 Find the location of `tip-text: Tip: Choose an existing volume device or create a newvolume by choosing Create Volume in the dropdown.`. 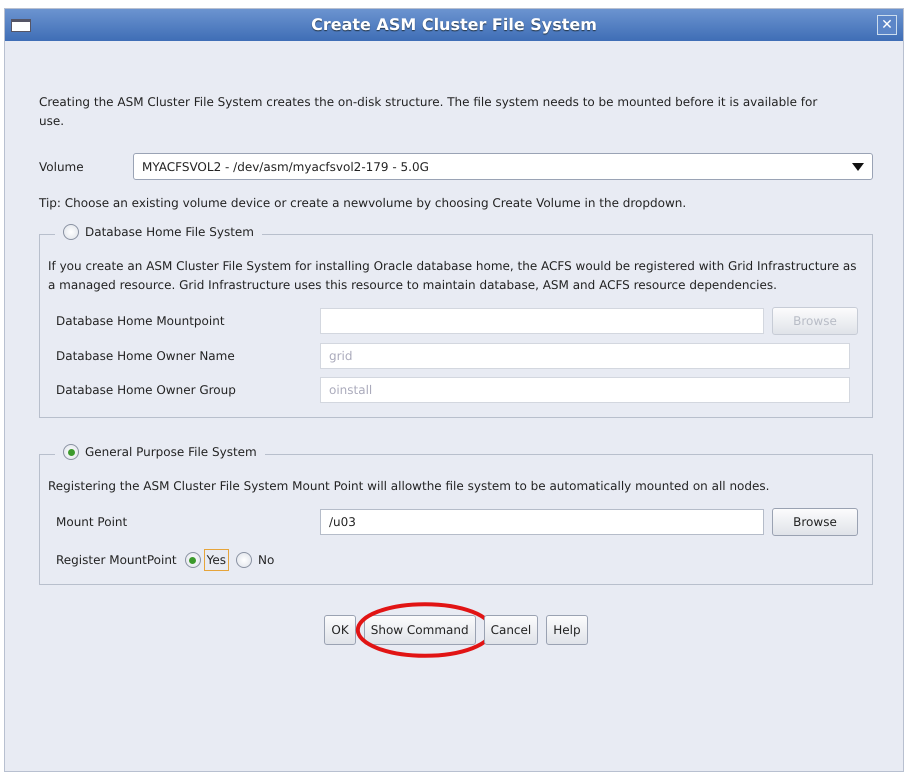

tip-text: Tip: Choose an existing volume device or create a newvolume by choosing Create Volume in the dropdown. is located at coordinates (363, 203).